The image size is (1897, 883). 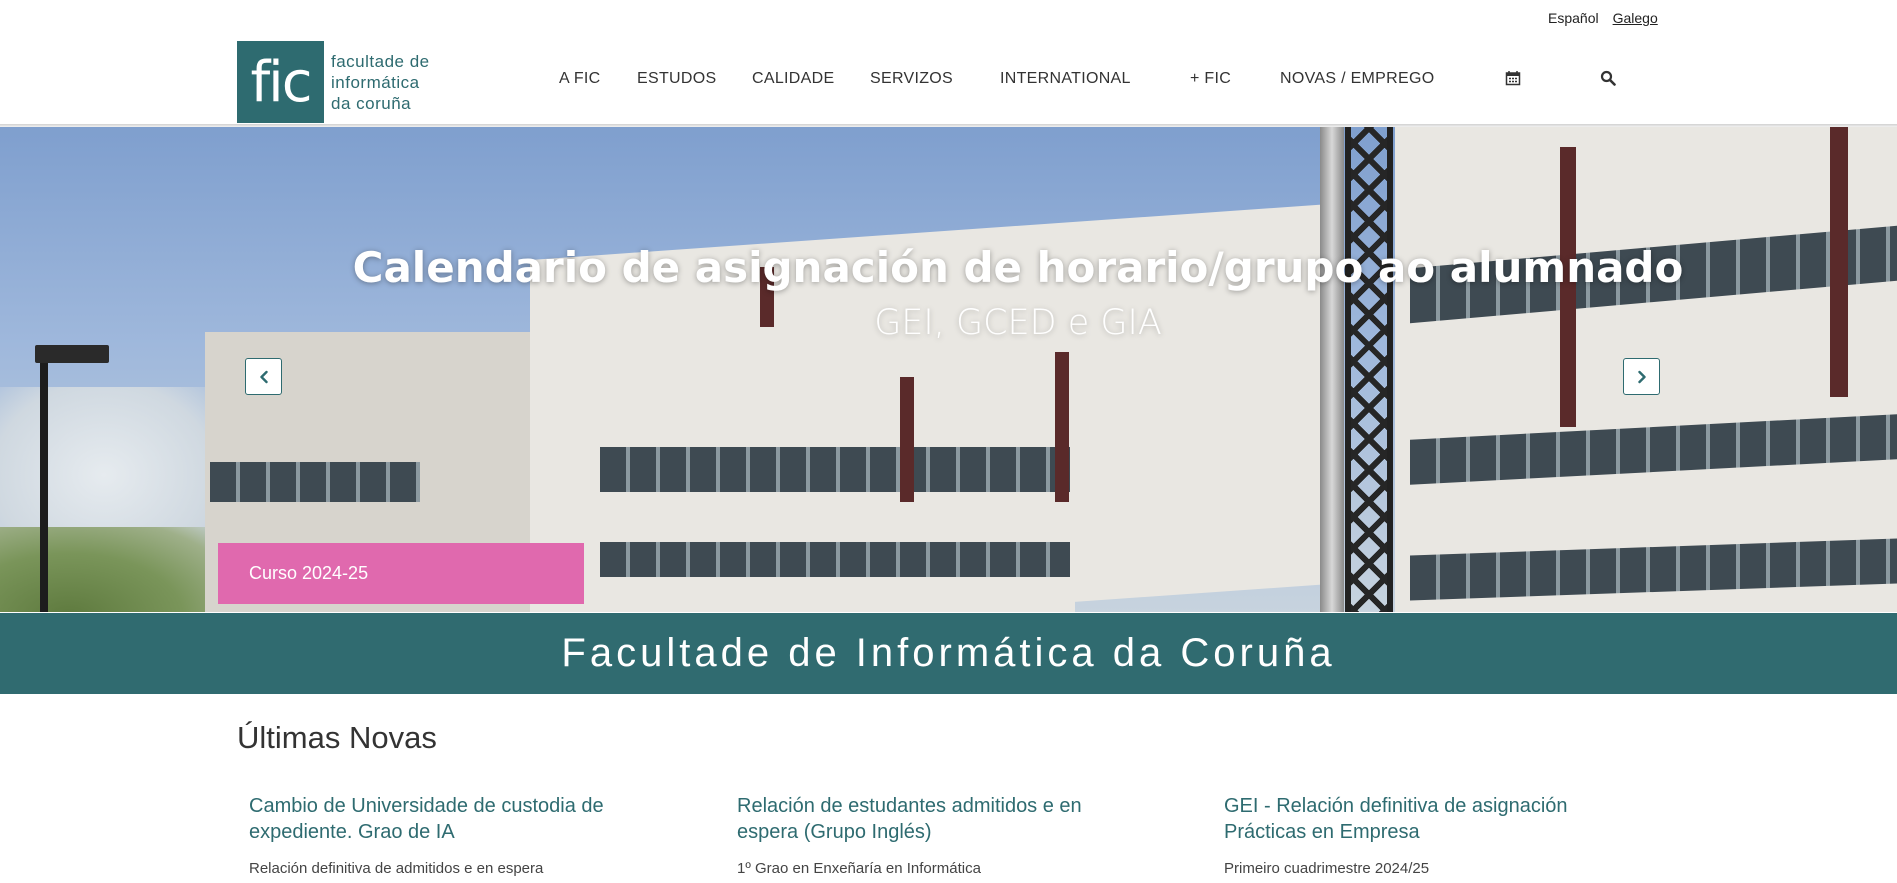 What do you see at coordinates (115, 569) in the screenshot?
I see `hero-background-hill` at bounding box center [115, 569].